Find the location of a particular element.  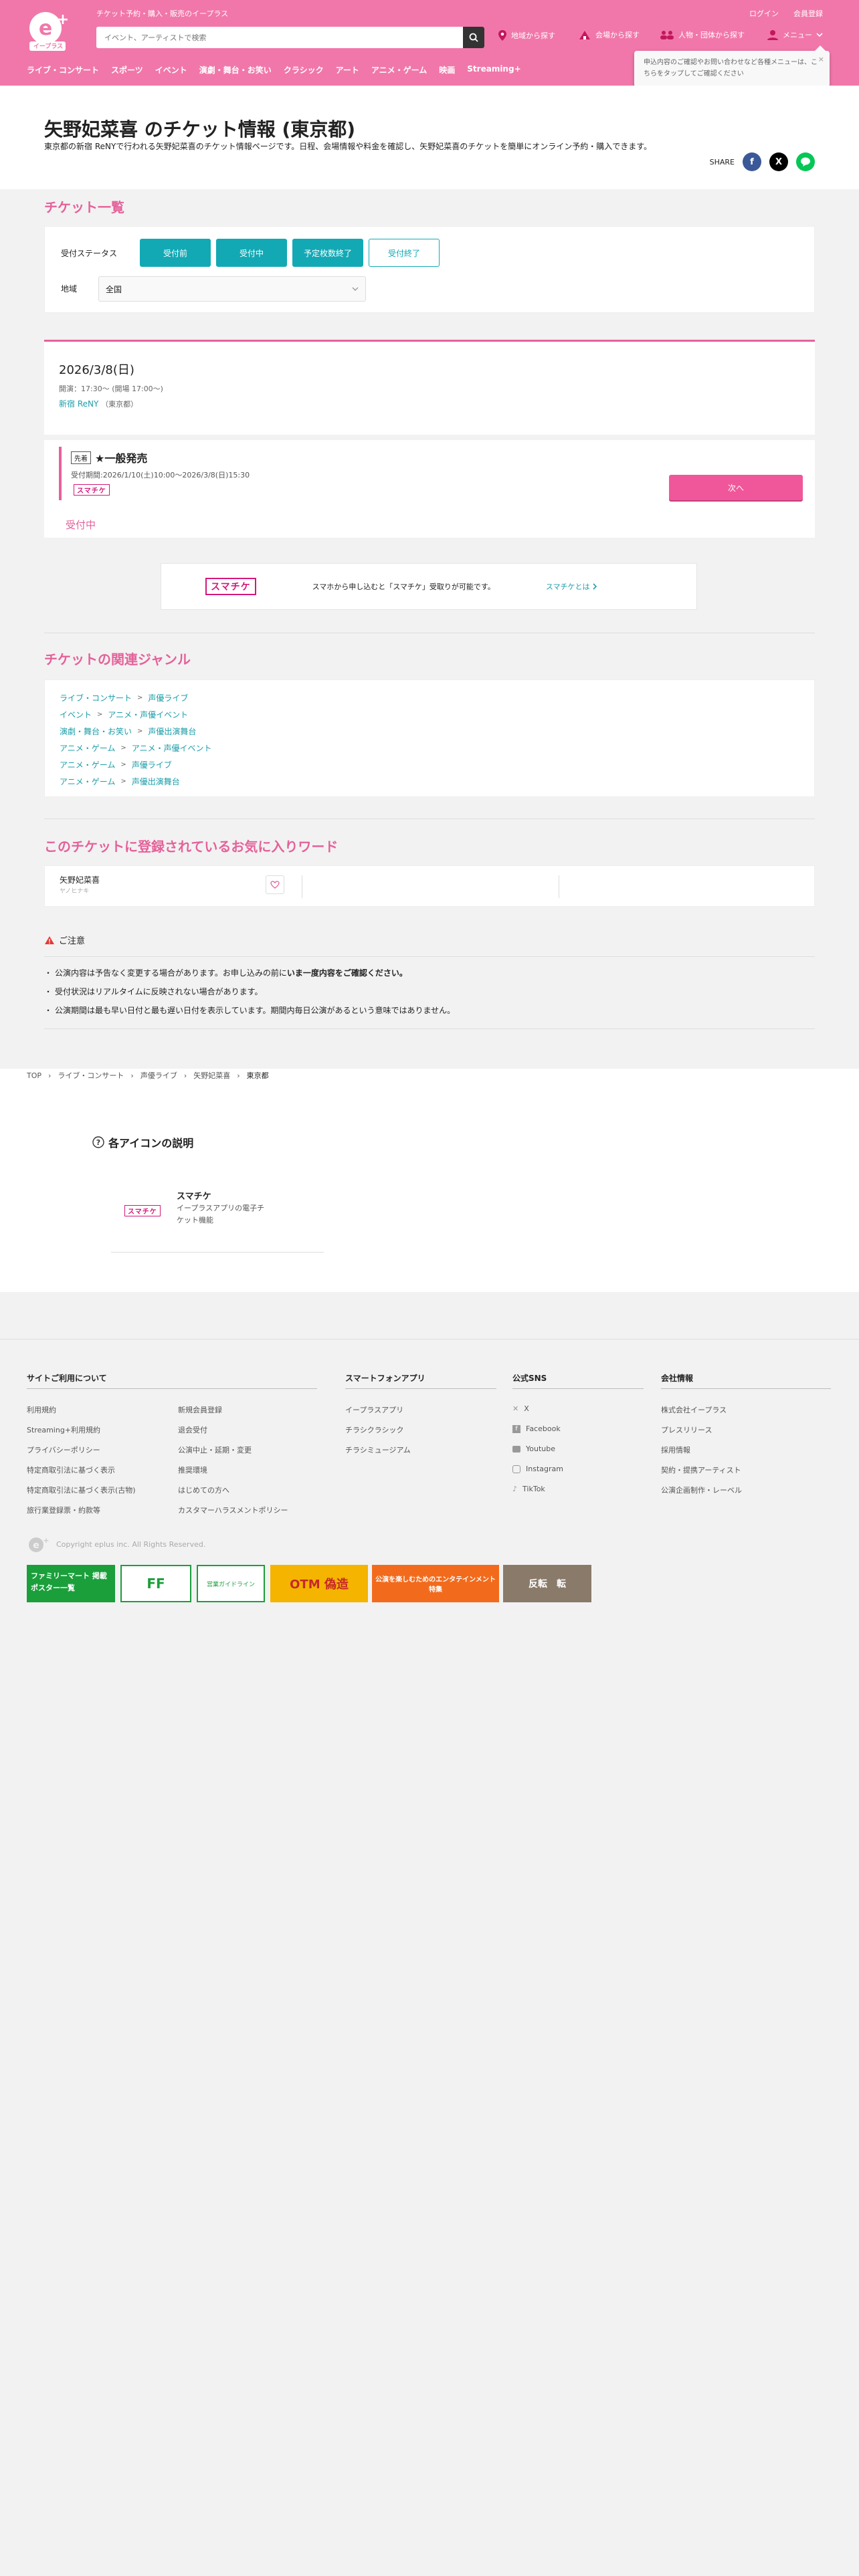

facebook-icon: f is located at coordinates (752, 161).